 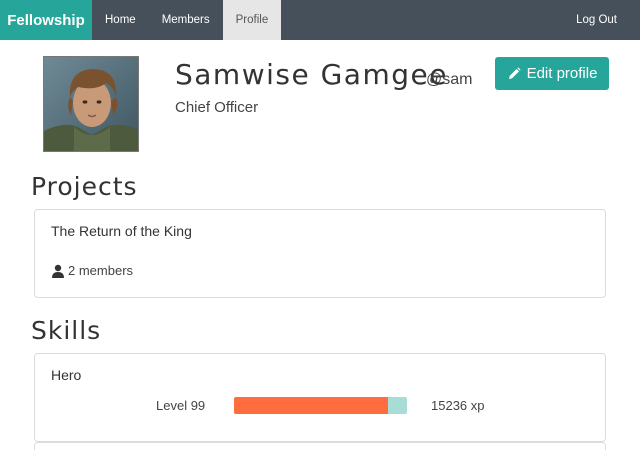 What do you see at coordinates (186, 20) in the screenshot?
I see `nav-members: Members` at bounding box center [186, 20].